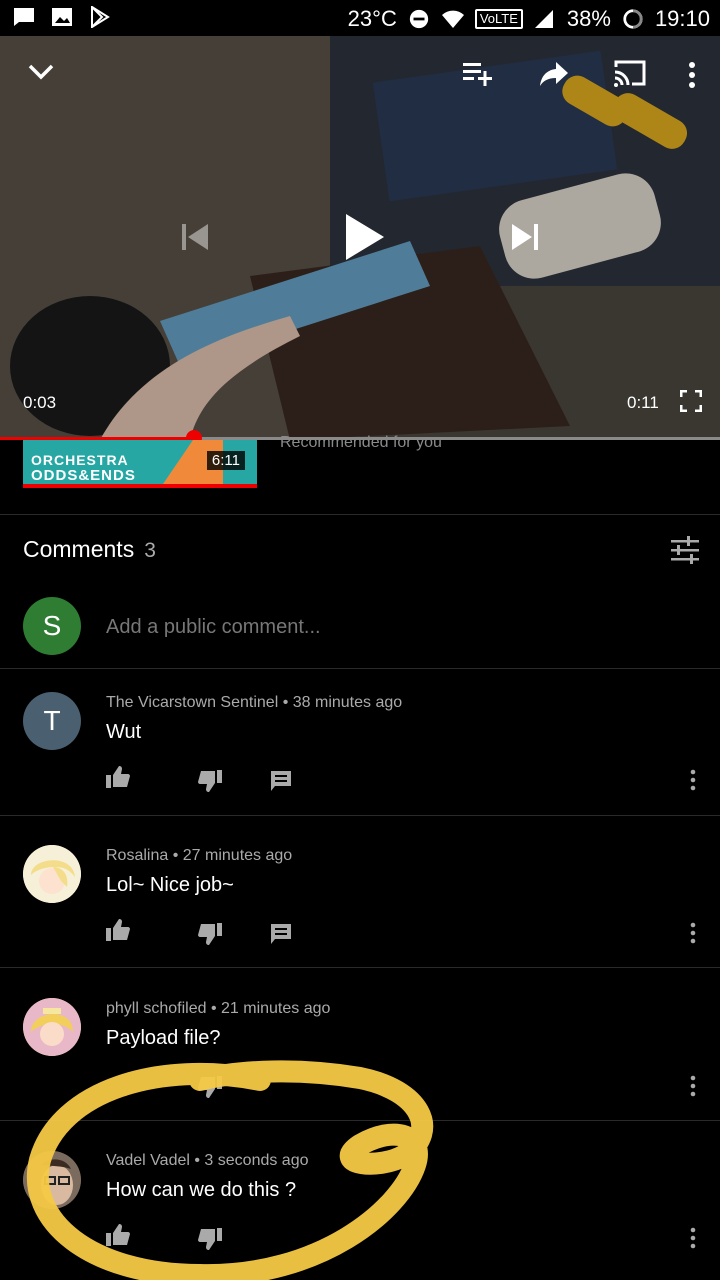  What do you see at coordinates (256, 1160) in the screenshot?
I see `comment-age: 3 seconds ago` at bounding box center [256, 1160].